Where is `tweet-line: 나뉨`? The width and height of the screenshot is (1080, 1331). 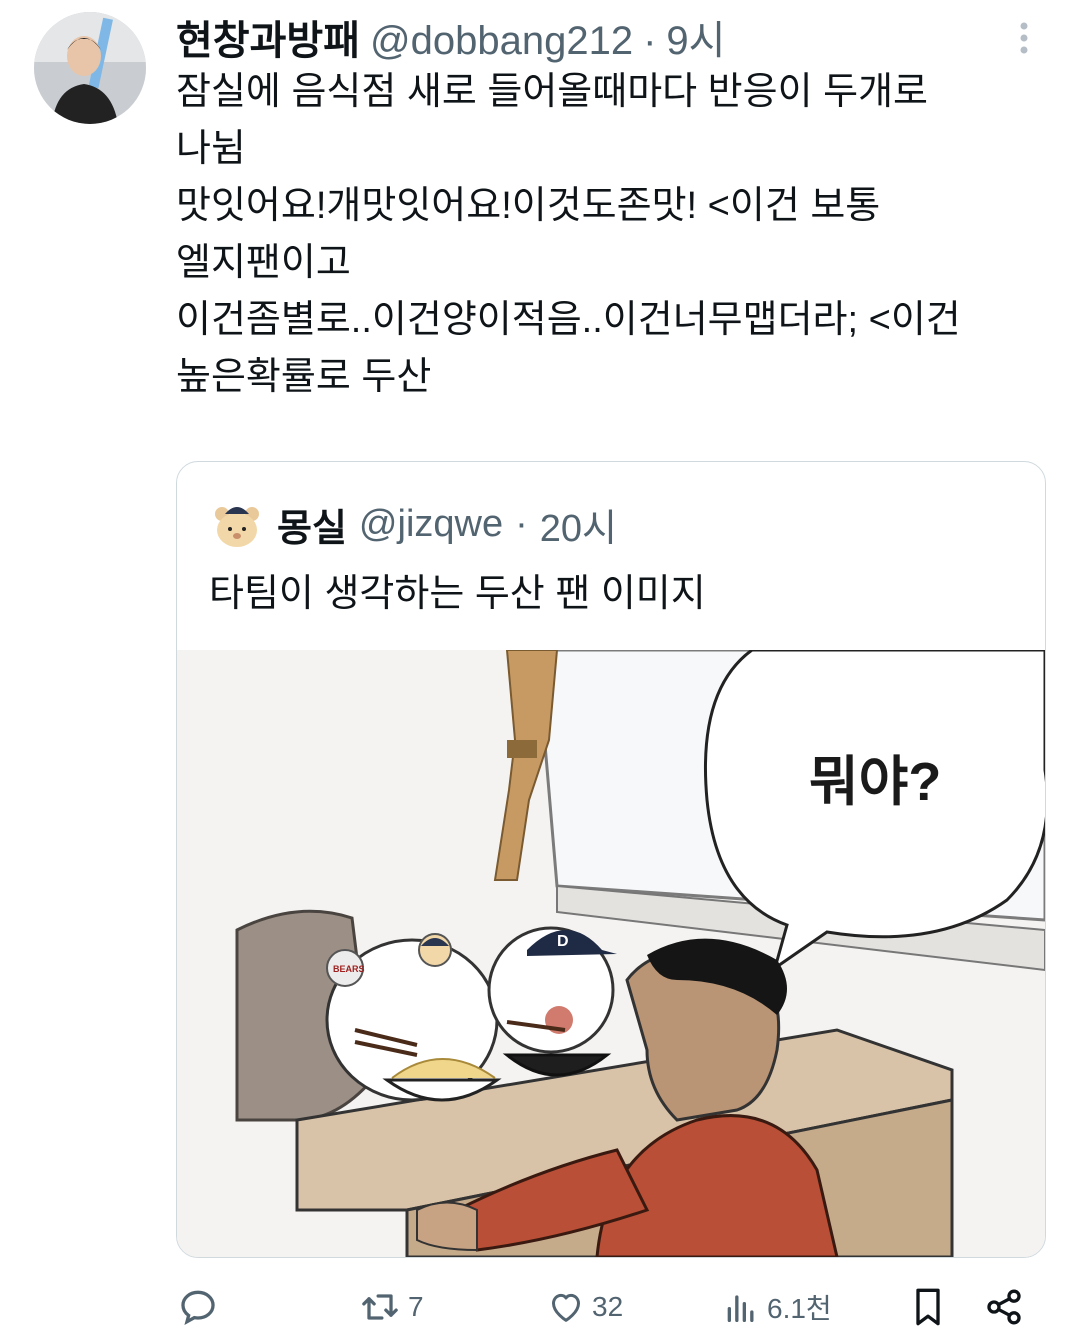
tweet-line: 나뉨 is located at coordinates (211, 149).